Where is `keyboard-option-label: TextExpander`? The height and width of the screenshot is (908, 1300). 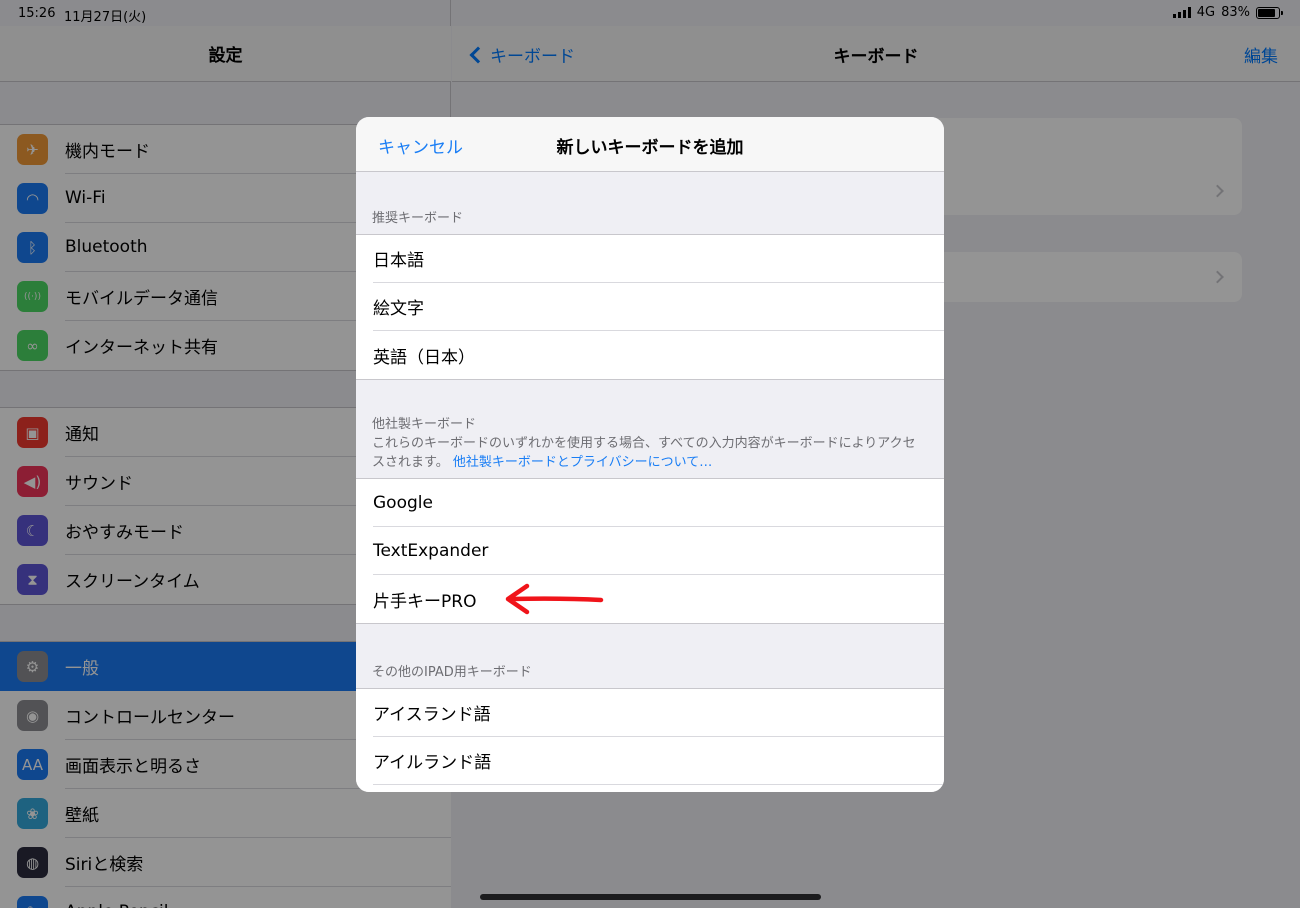 keyboard-option-label: TextExpander is located at coordinates (431, 550).